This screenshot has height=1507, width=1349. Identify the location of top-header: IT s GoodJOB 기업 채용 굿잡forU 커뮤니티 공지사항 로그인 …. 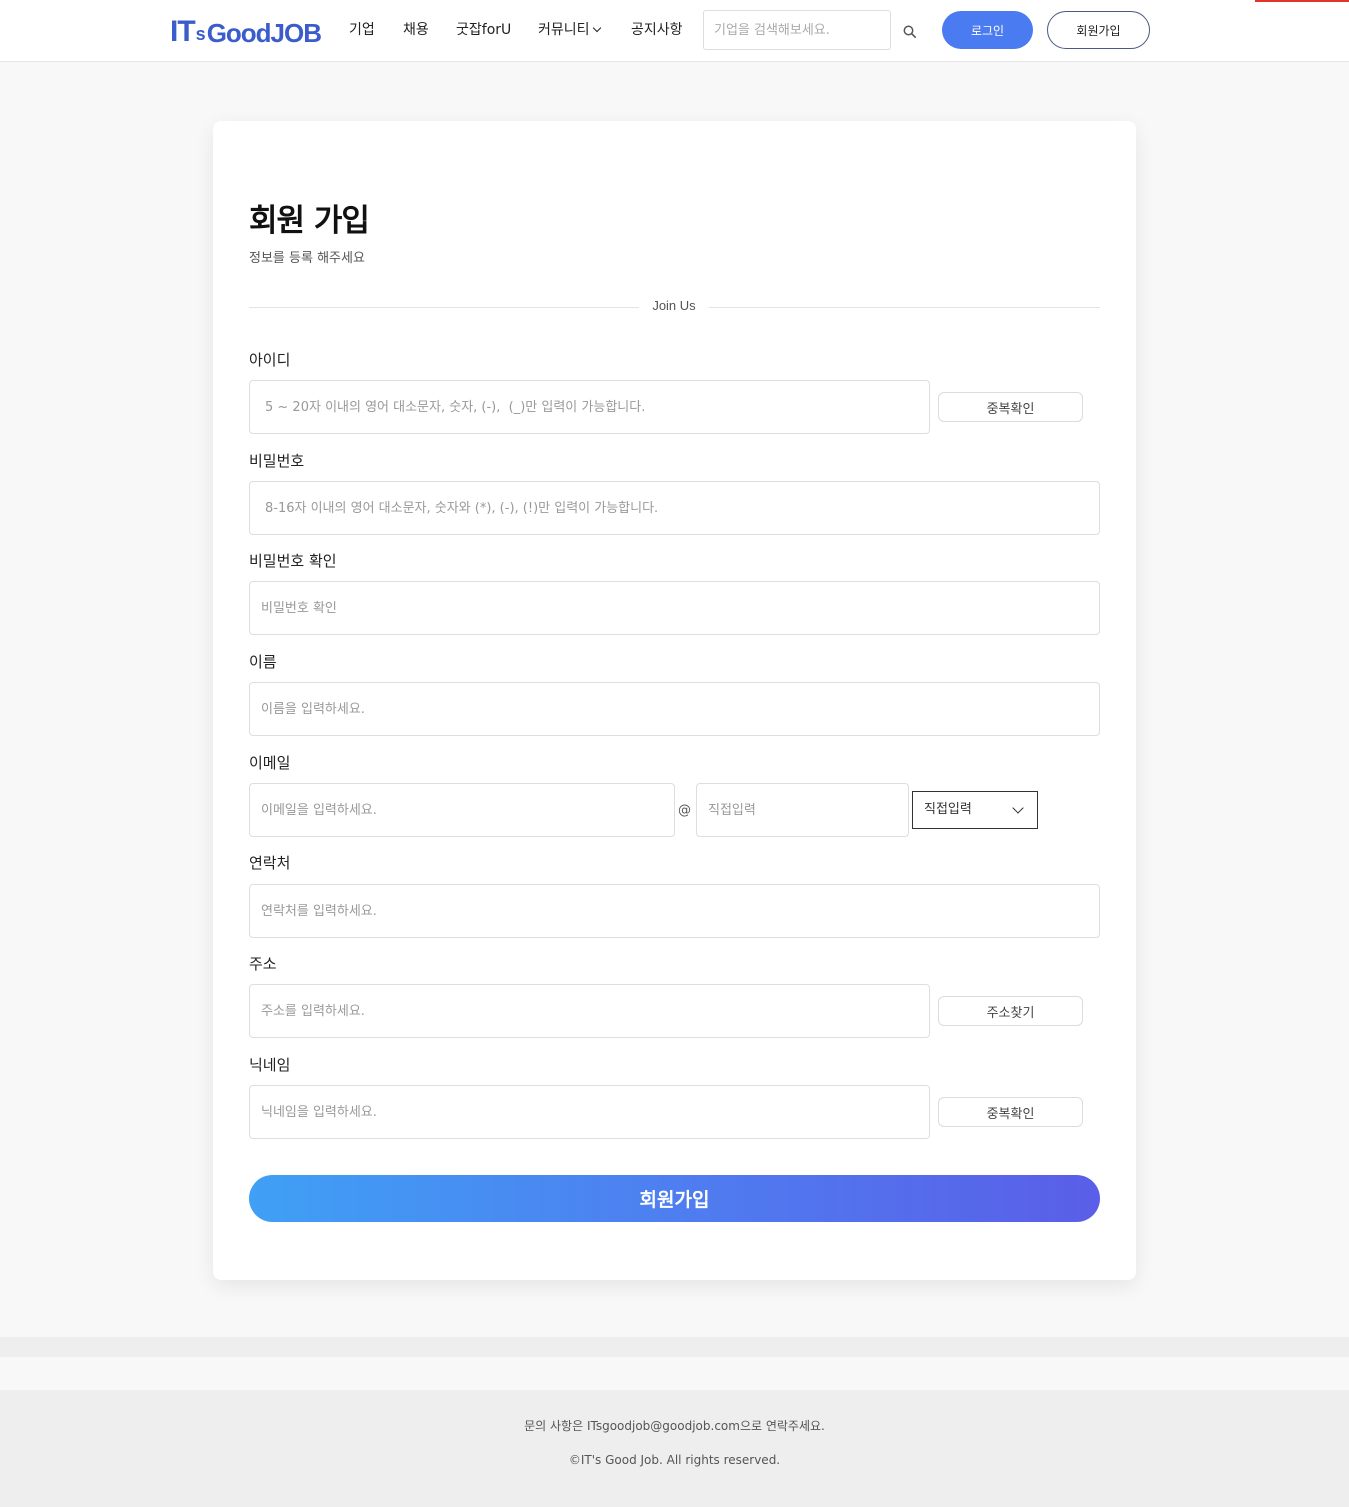
(674, 31).